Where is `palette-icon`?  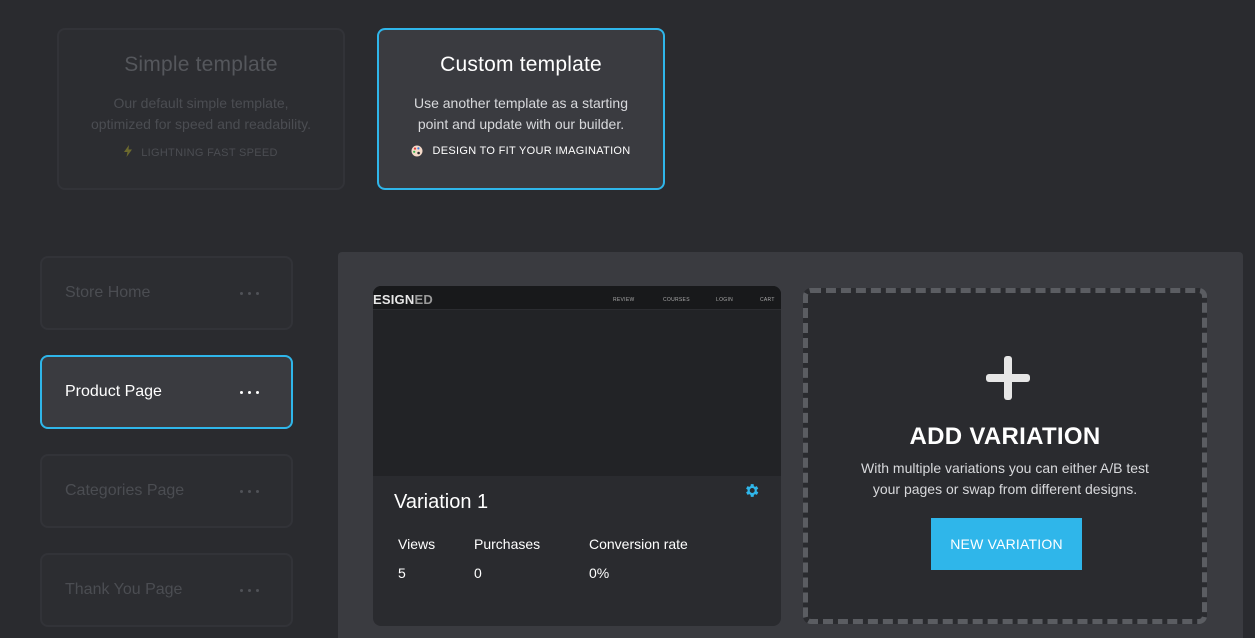 palette-icon is located at coordinates (417, 151).